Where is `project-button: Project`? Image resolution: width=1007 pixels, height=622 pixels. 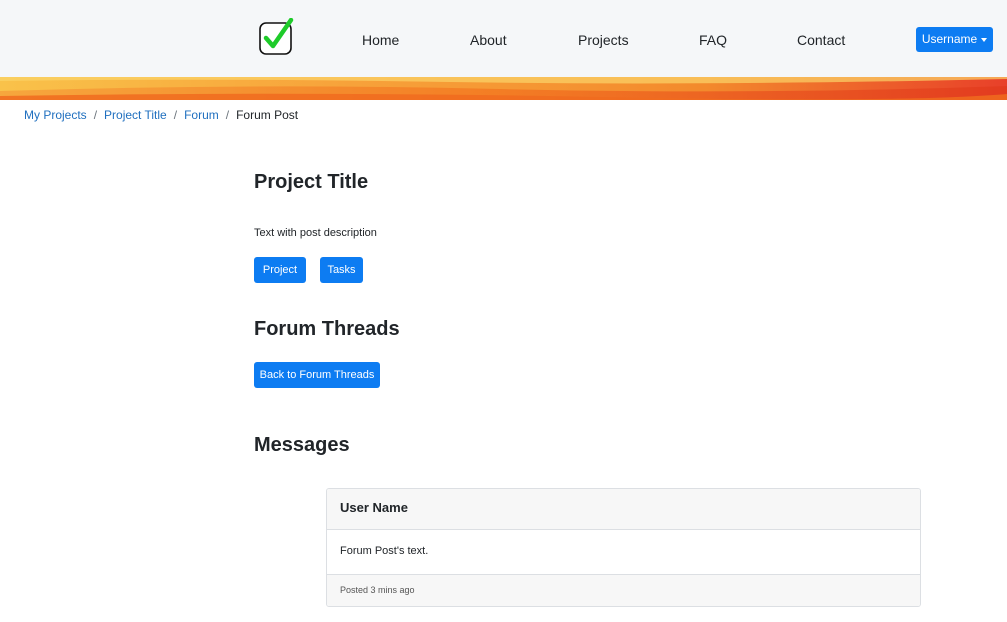
project-button: Project is located at coordinates (280, 270).